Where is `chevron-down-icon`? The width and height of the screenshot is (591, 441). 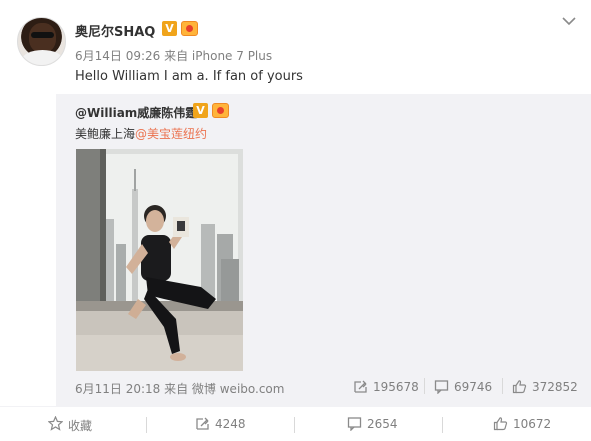
chevron-down-icon is located at coordinates (569, 21).